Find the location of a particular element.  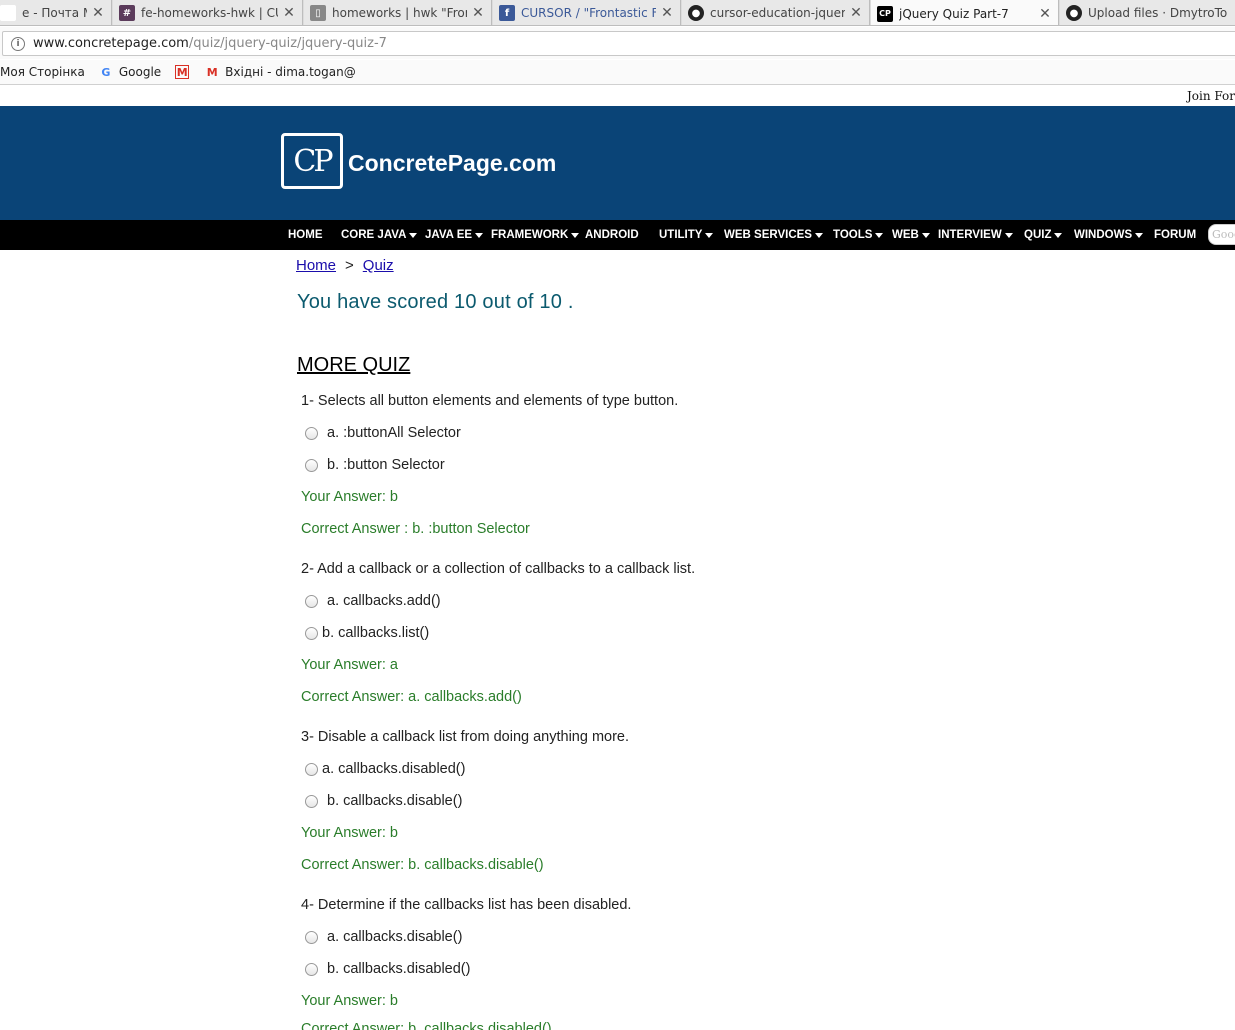

nav-tools: TOOLS is located at coordinates (858, 235).